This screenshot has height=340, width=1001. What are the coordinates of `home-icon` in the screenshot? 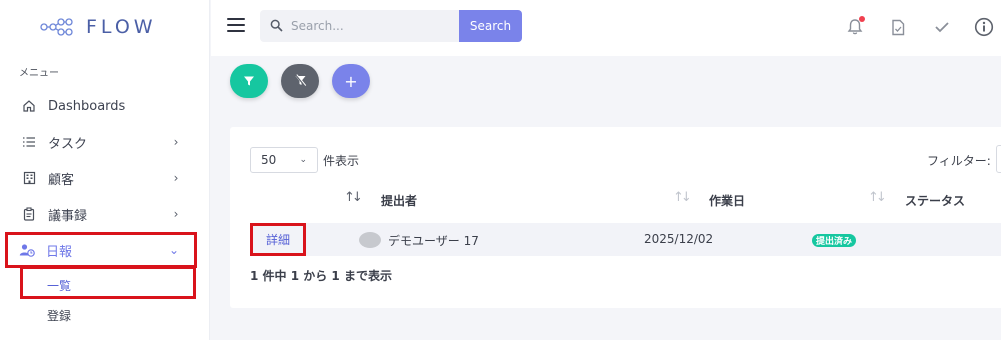 It's located at (29, 106).